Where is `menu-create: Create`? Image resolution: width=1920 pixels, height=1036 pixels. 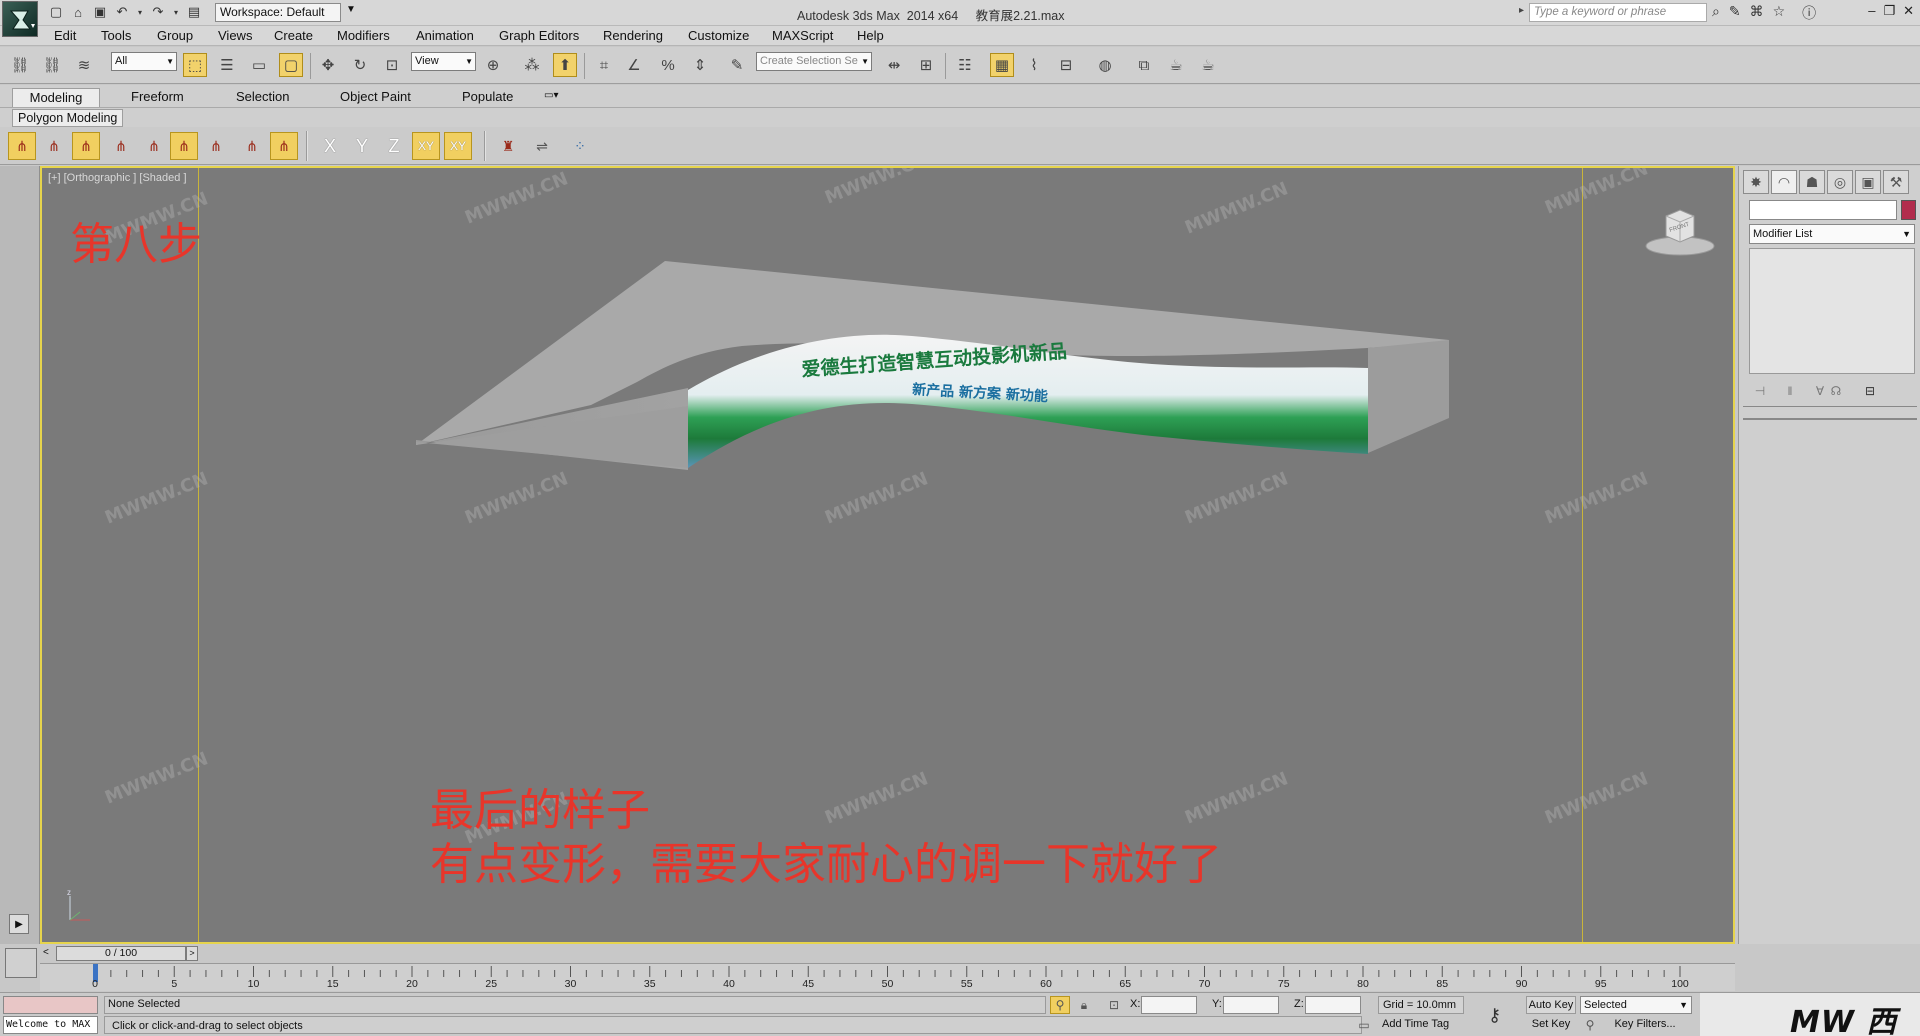 menu-create: Create is located at coordinates (293, 35).